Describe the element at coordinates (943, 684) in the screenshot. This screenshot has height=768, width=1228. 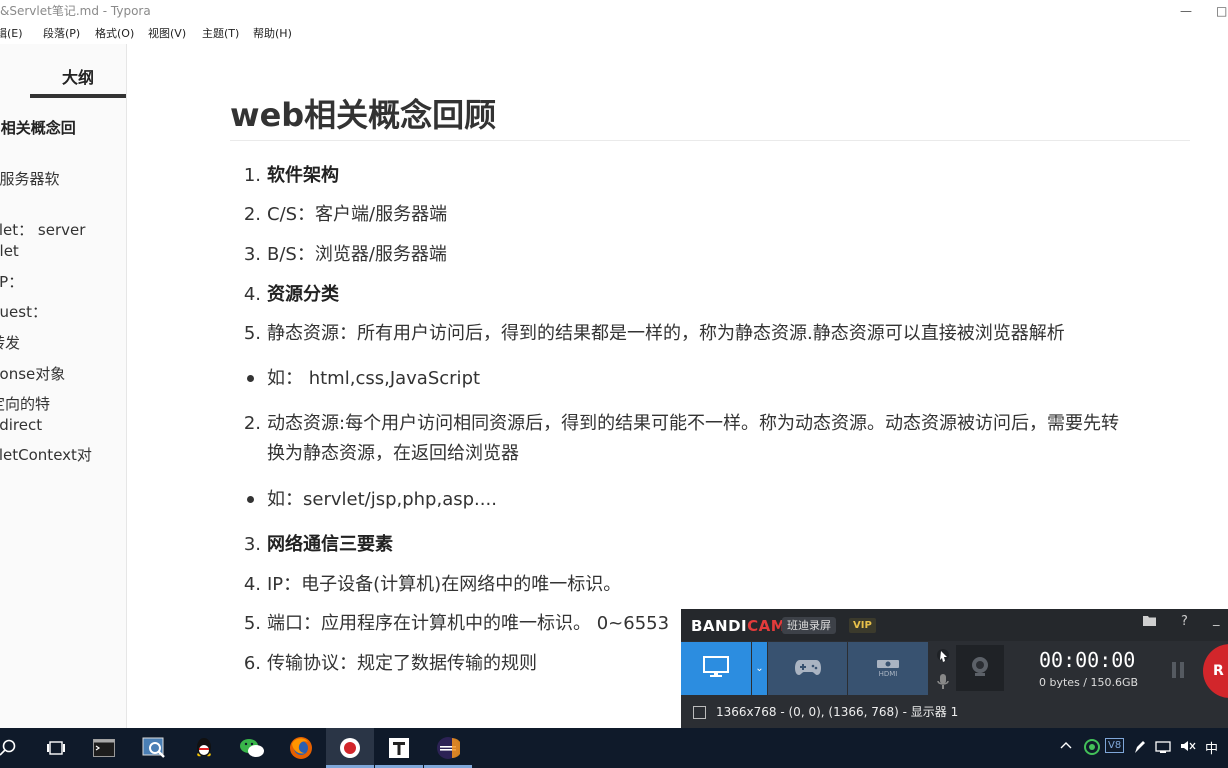
I see `microphone-icon` at that location.